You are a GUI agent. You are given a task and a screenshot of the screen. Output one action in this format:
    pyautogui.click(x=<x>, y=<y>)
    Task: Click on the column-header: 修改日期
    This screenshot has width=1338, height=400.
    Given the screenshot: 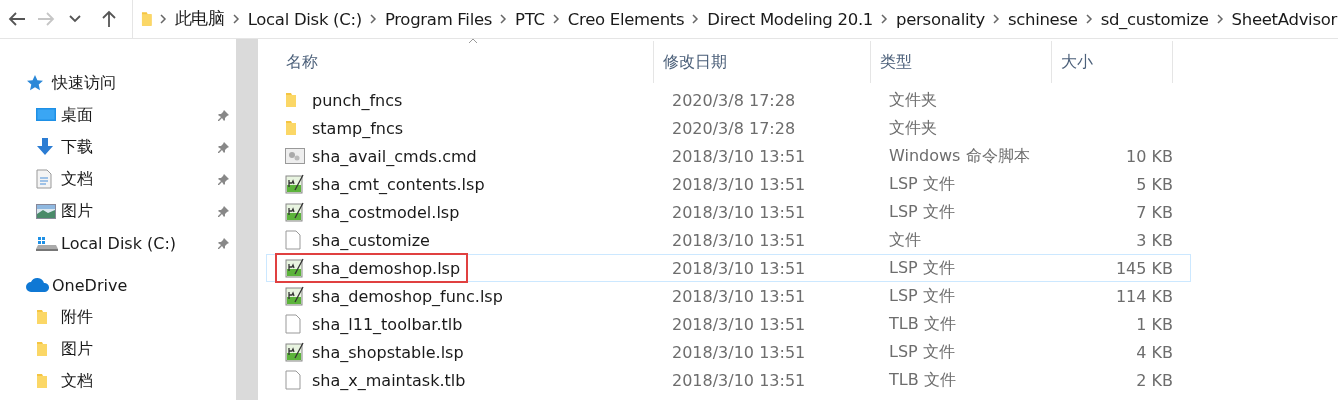 What is the action you would take?
    pyautogui.click(x=762, y=62)
    